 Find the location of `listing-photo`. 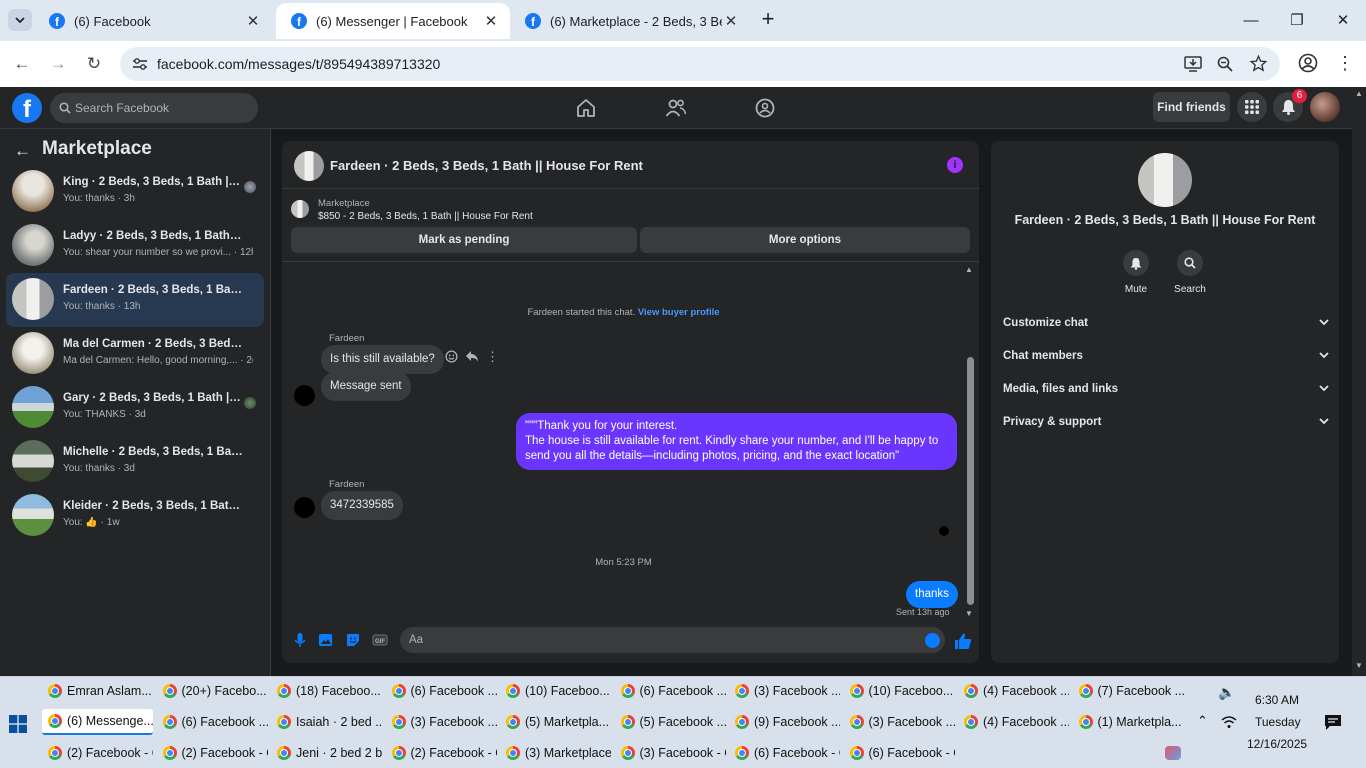

listing-photo is located at coordinates (1165, 180).